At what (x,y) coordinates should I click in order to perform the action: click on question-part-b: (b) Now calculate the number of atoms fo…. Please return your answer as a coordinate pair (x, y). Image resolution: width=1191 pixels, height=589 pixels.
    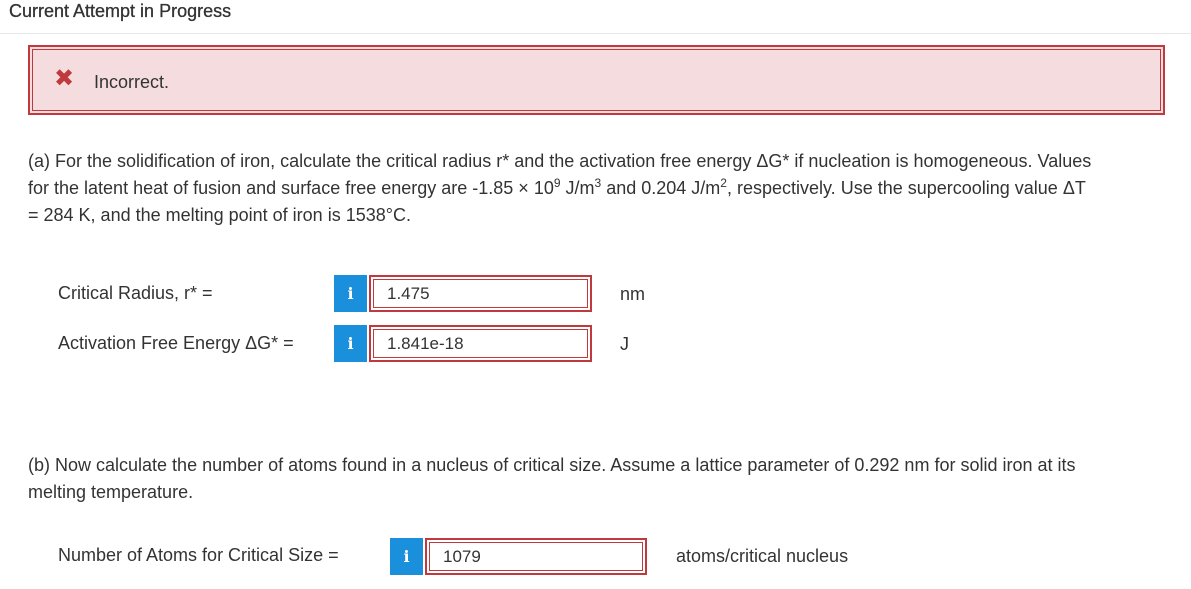
    Looking at the image, I should click on (598, 479).